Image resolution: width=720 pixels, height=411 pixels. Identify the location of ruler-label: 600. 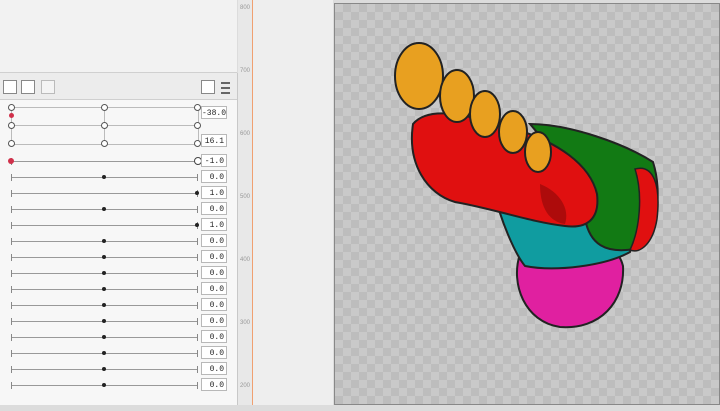
(245, 134).